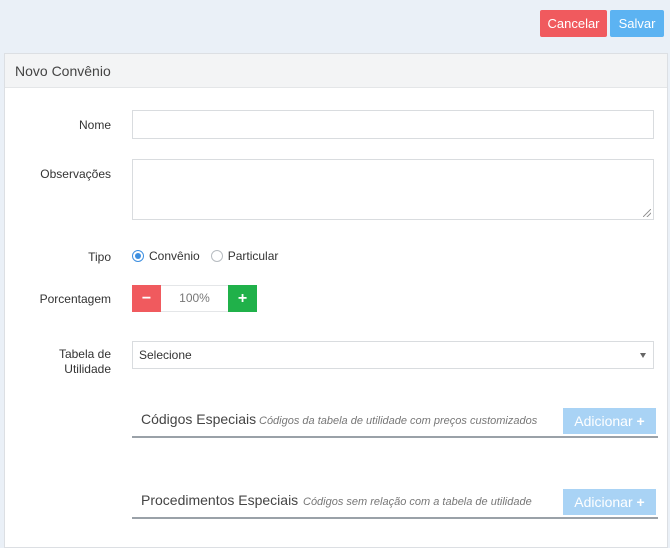 Image resolution: width=670 pixels, height=548 pixels. I want to click on nome-input, so click(393, 124).